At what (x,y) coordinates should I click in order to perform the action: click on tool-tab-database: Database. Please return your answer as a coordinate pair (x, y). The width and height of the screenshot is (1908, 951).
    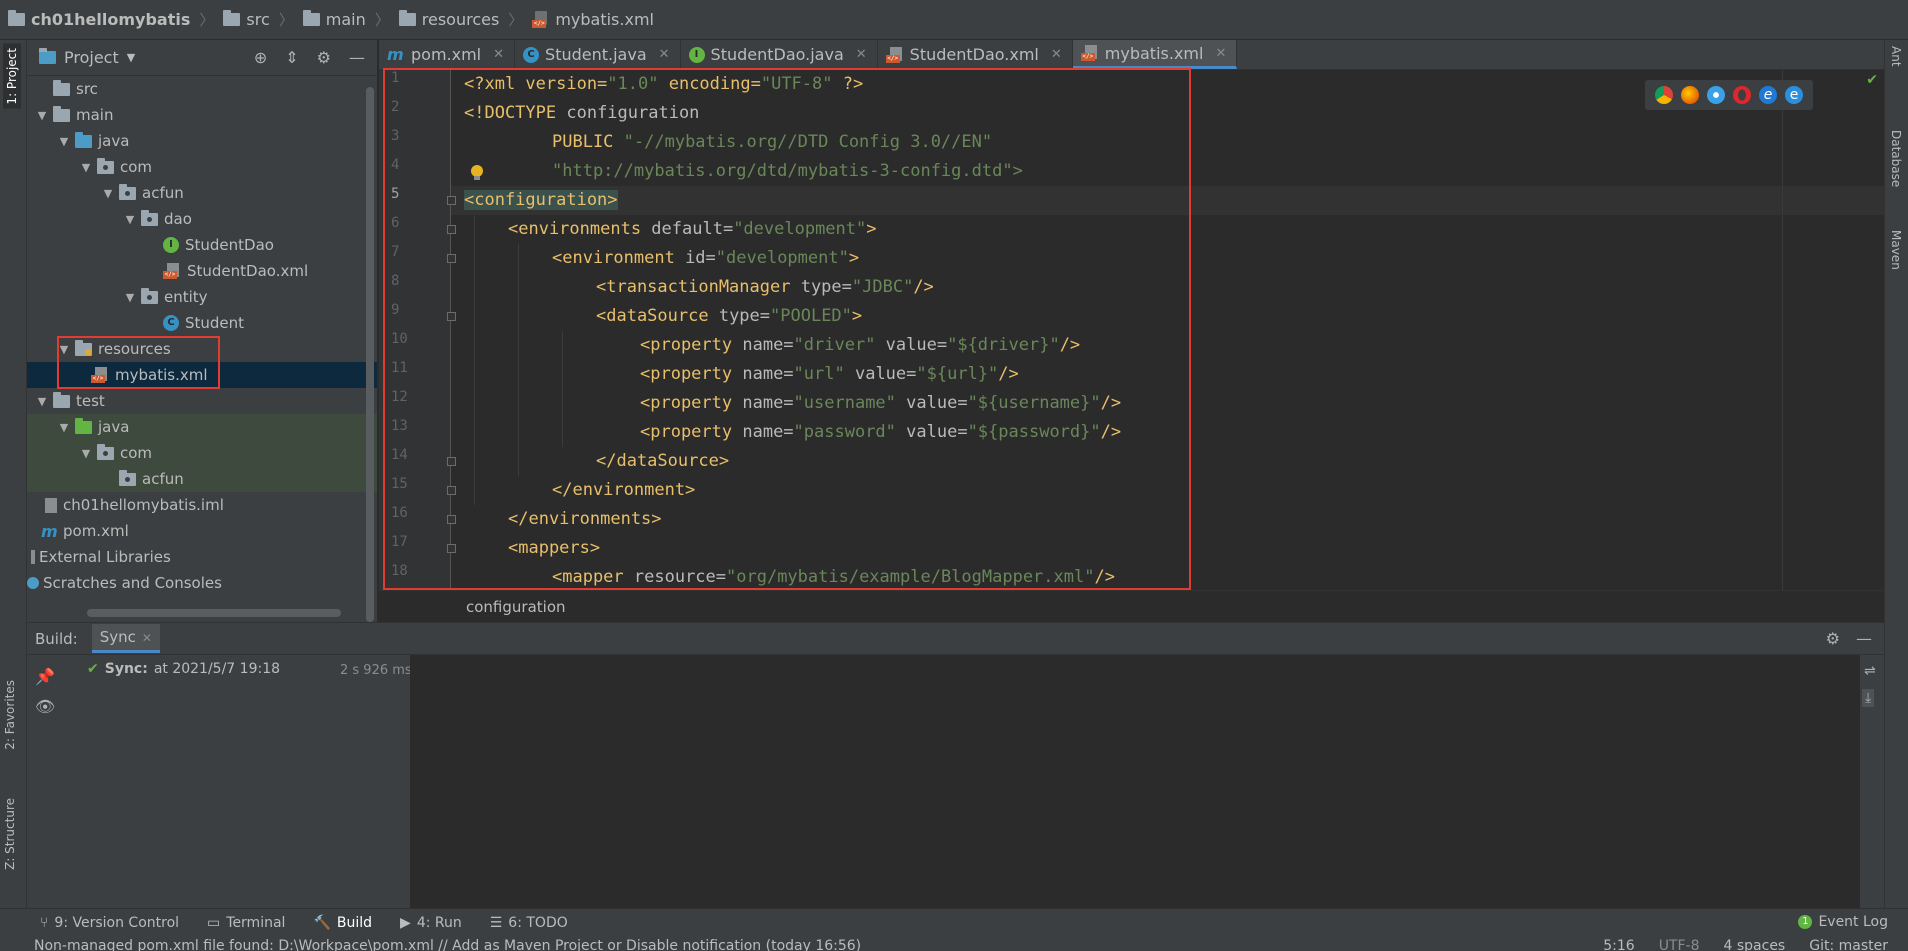
    Looking at the image, I should click on (1896, 158).